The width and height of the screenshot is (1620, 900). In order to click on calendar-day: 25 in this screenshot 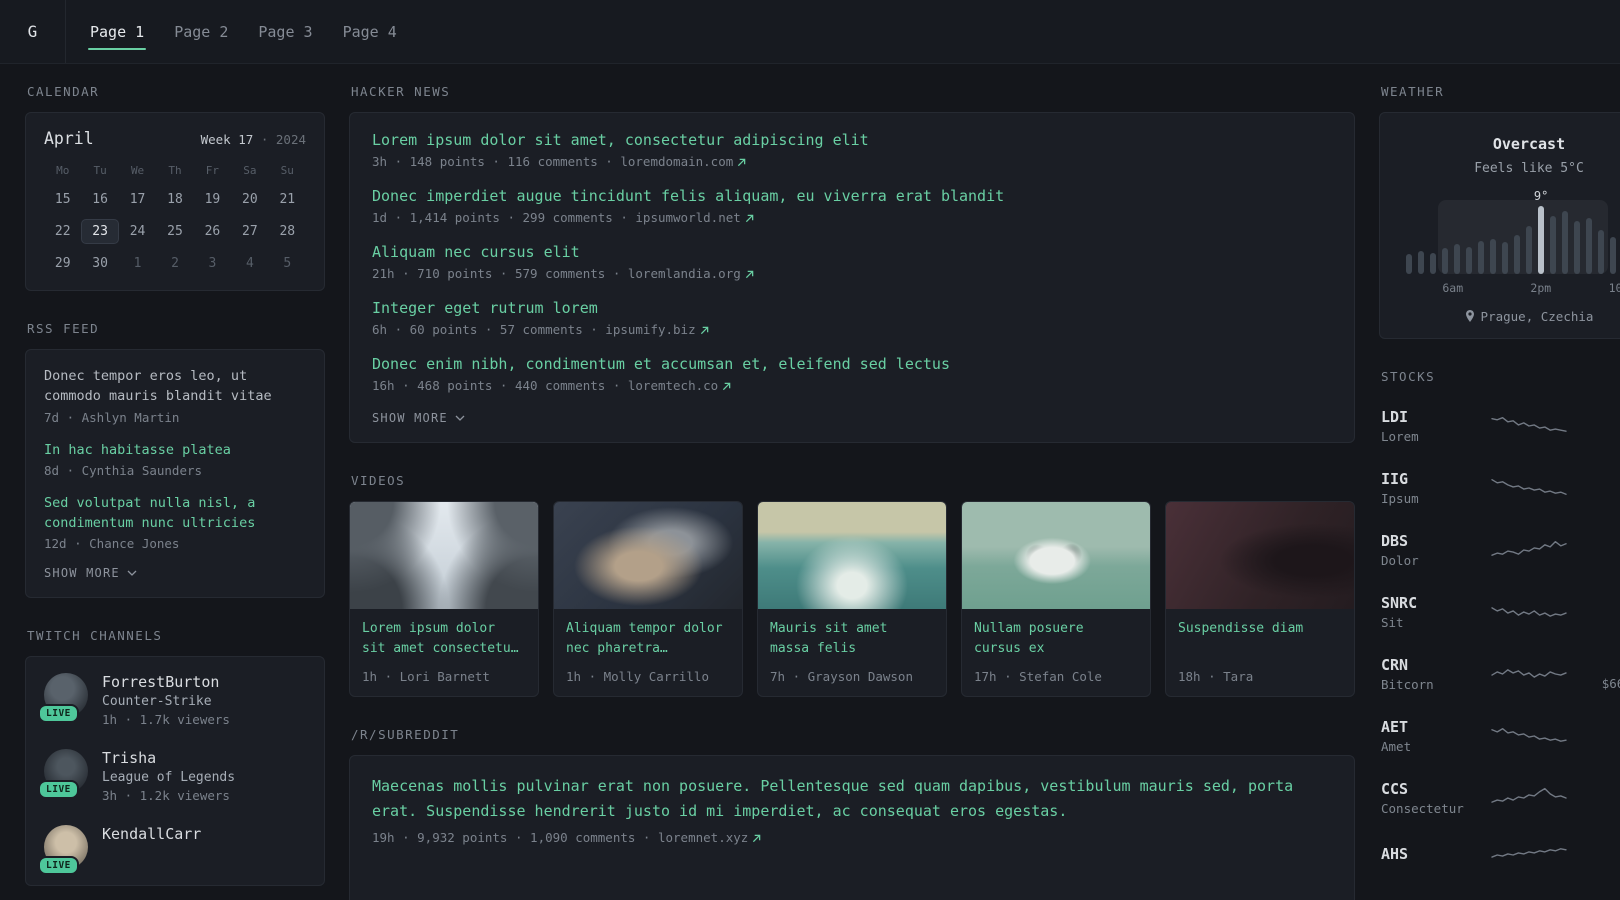, I will do `click(175, 231)`.